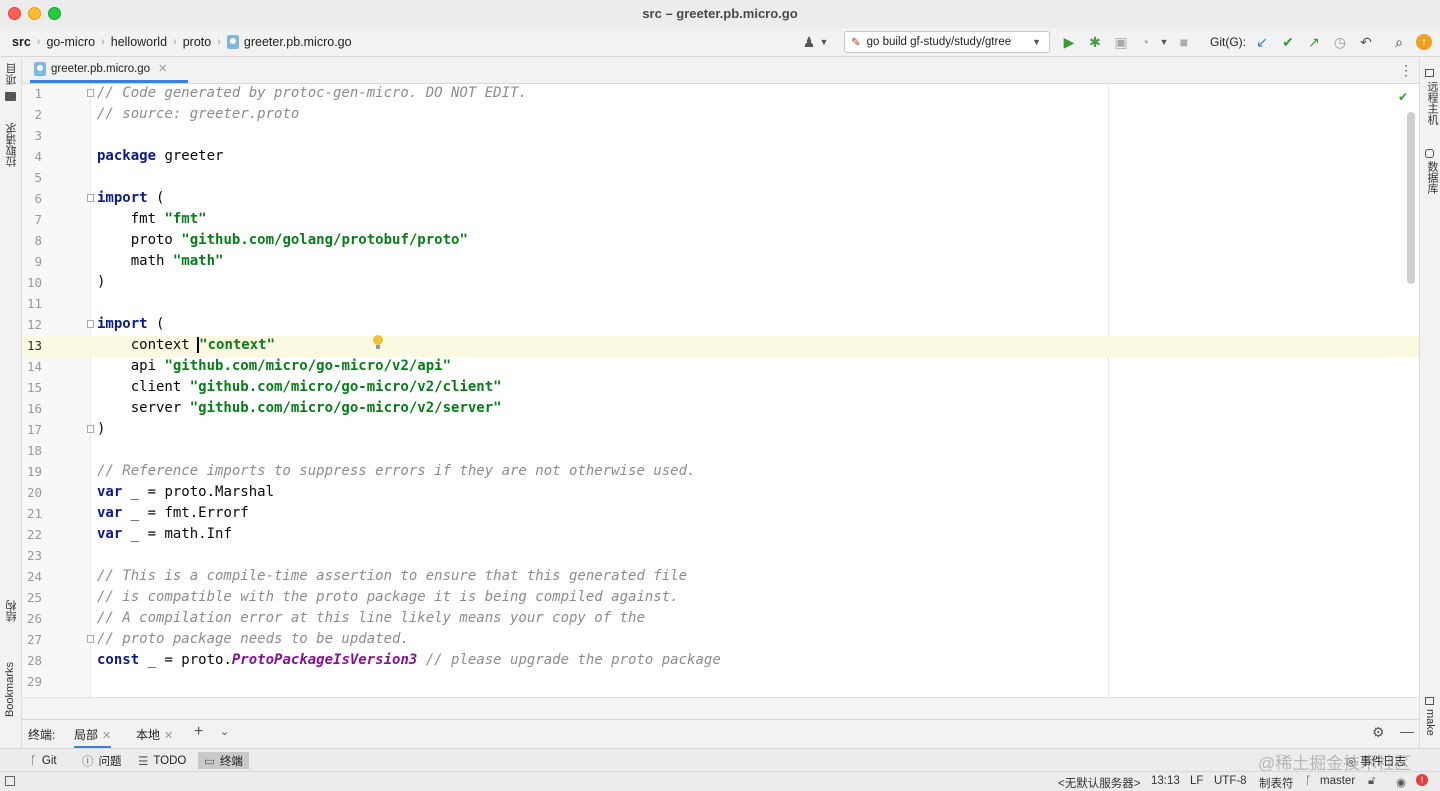  What do you see at coordinates (102, 760) in the screenshot?
I see `tool-window-problems: ⓘ 问题` at bounding box center [102, 760].